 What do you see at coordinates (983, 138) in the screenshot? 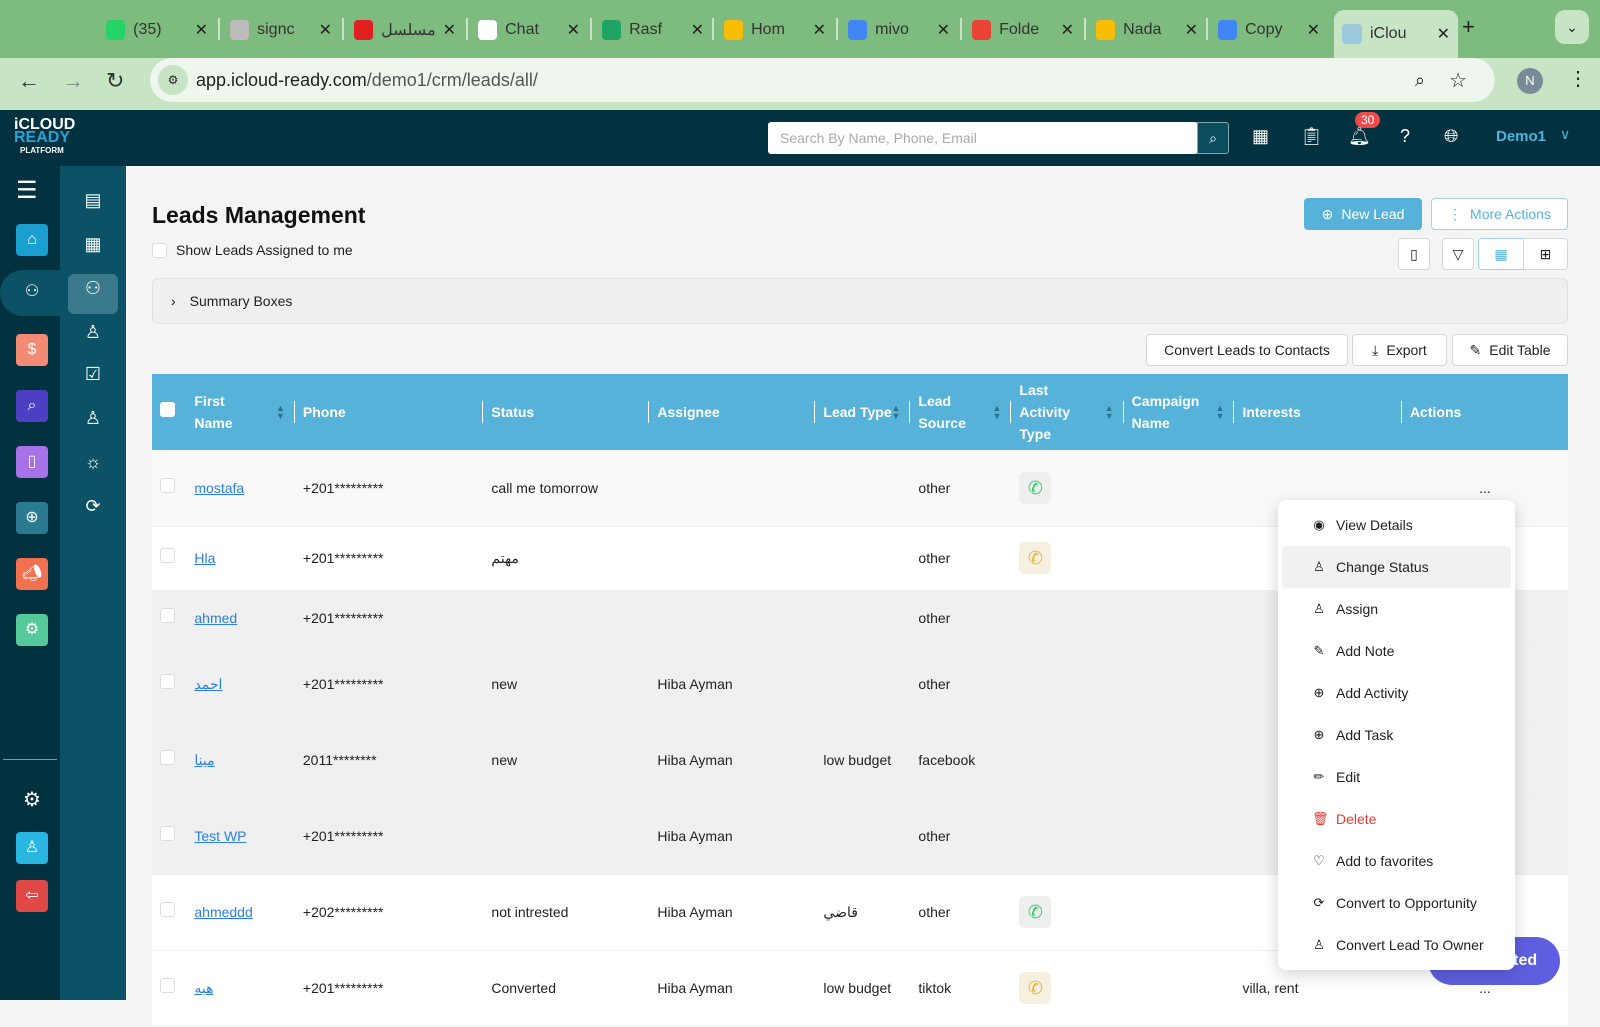
I see `search-input: Search By Name, Phone, Email` at bounding box center [983, 138].